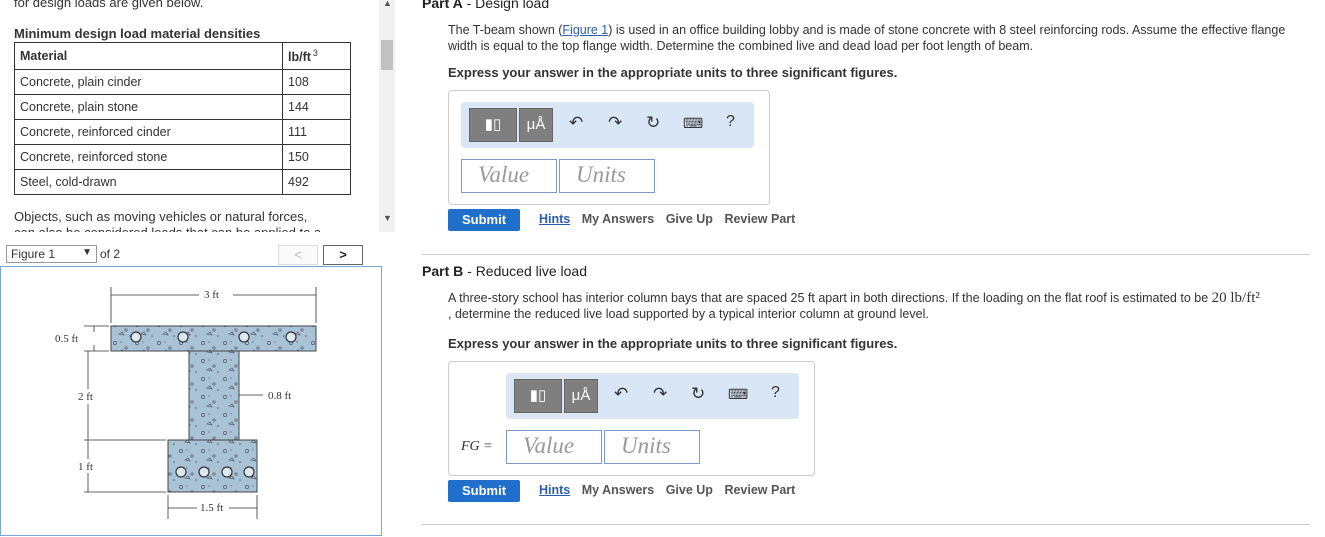 This screenshot has width=1325, height=537. What do you see at coordinates (387, 116) in the screenshot?
I see `vertical-scrollbar: ▲ ▼` at bounding box center [387, 116].